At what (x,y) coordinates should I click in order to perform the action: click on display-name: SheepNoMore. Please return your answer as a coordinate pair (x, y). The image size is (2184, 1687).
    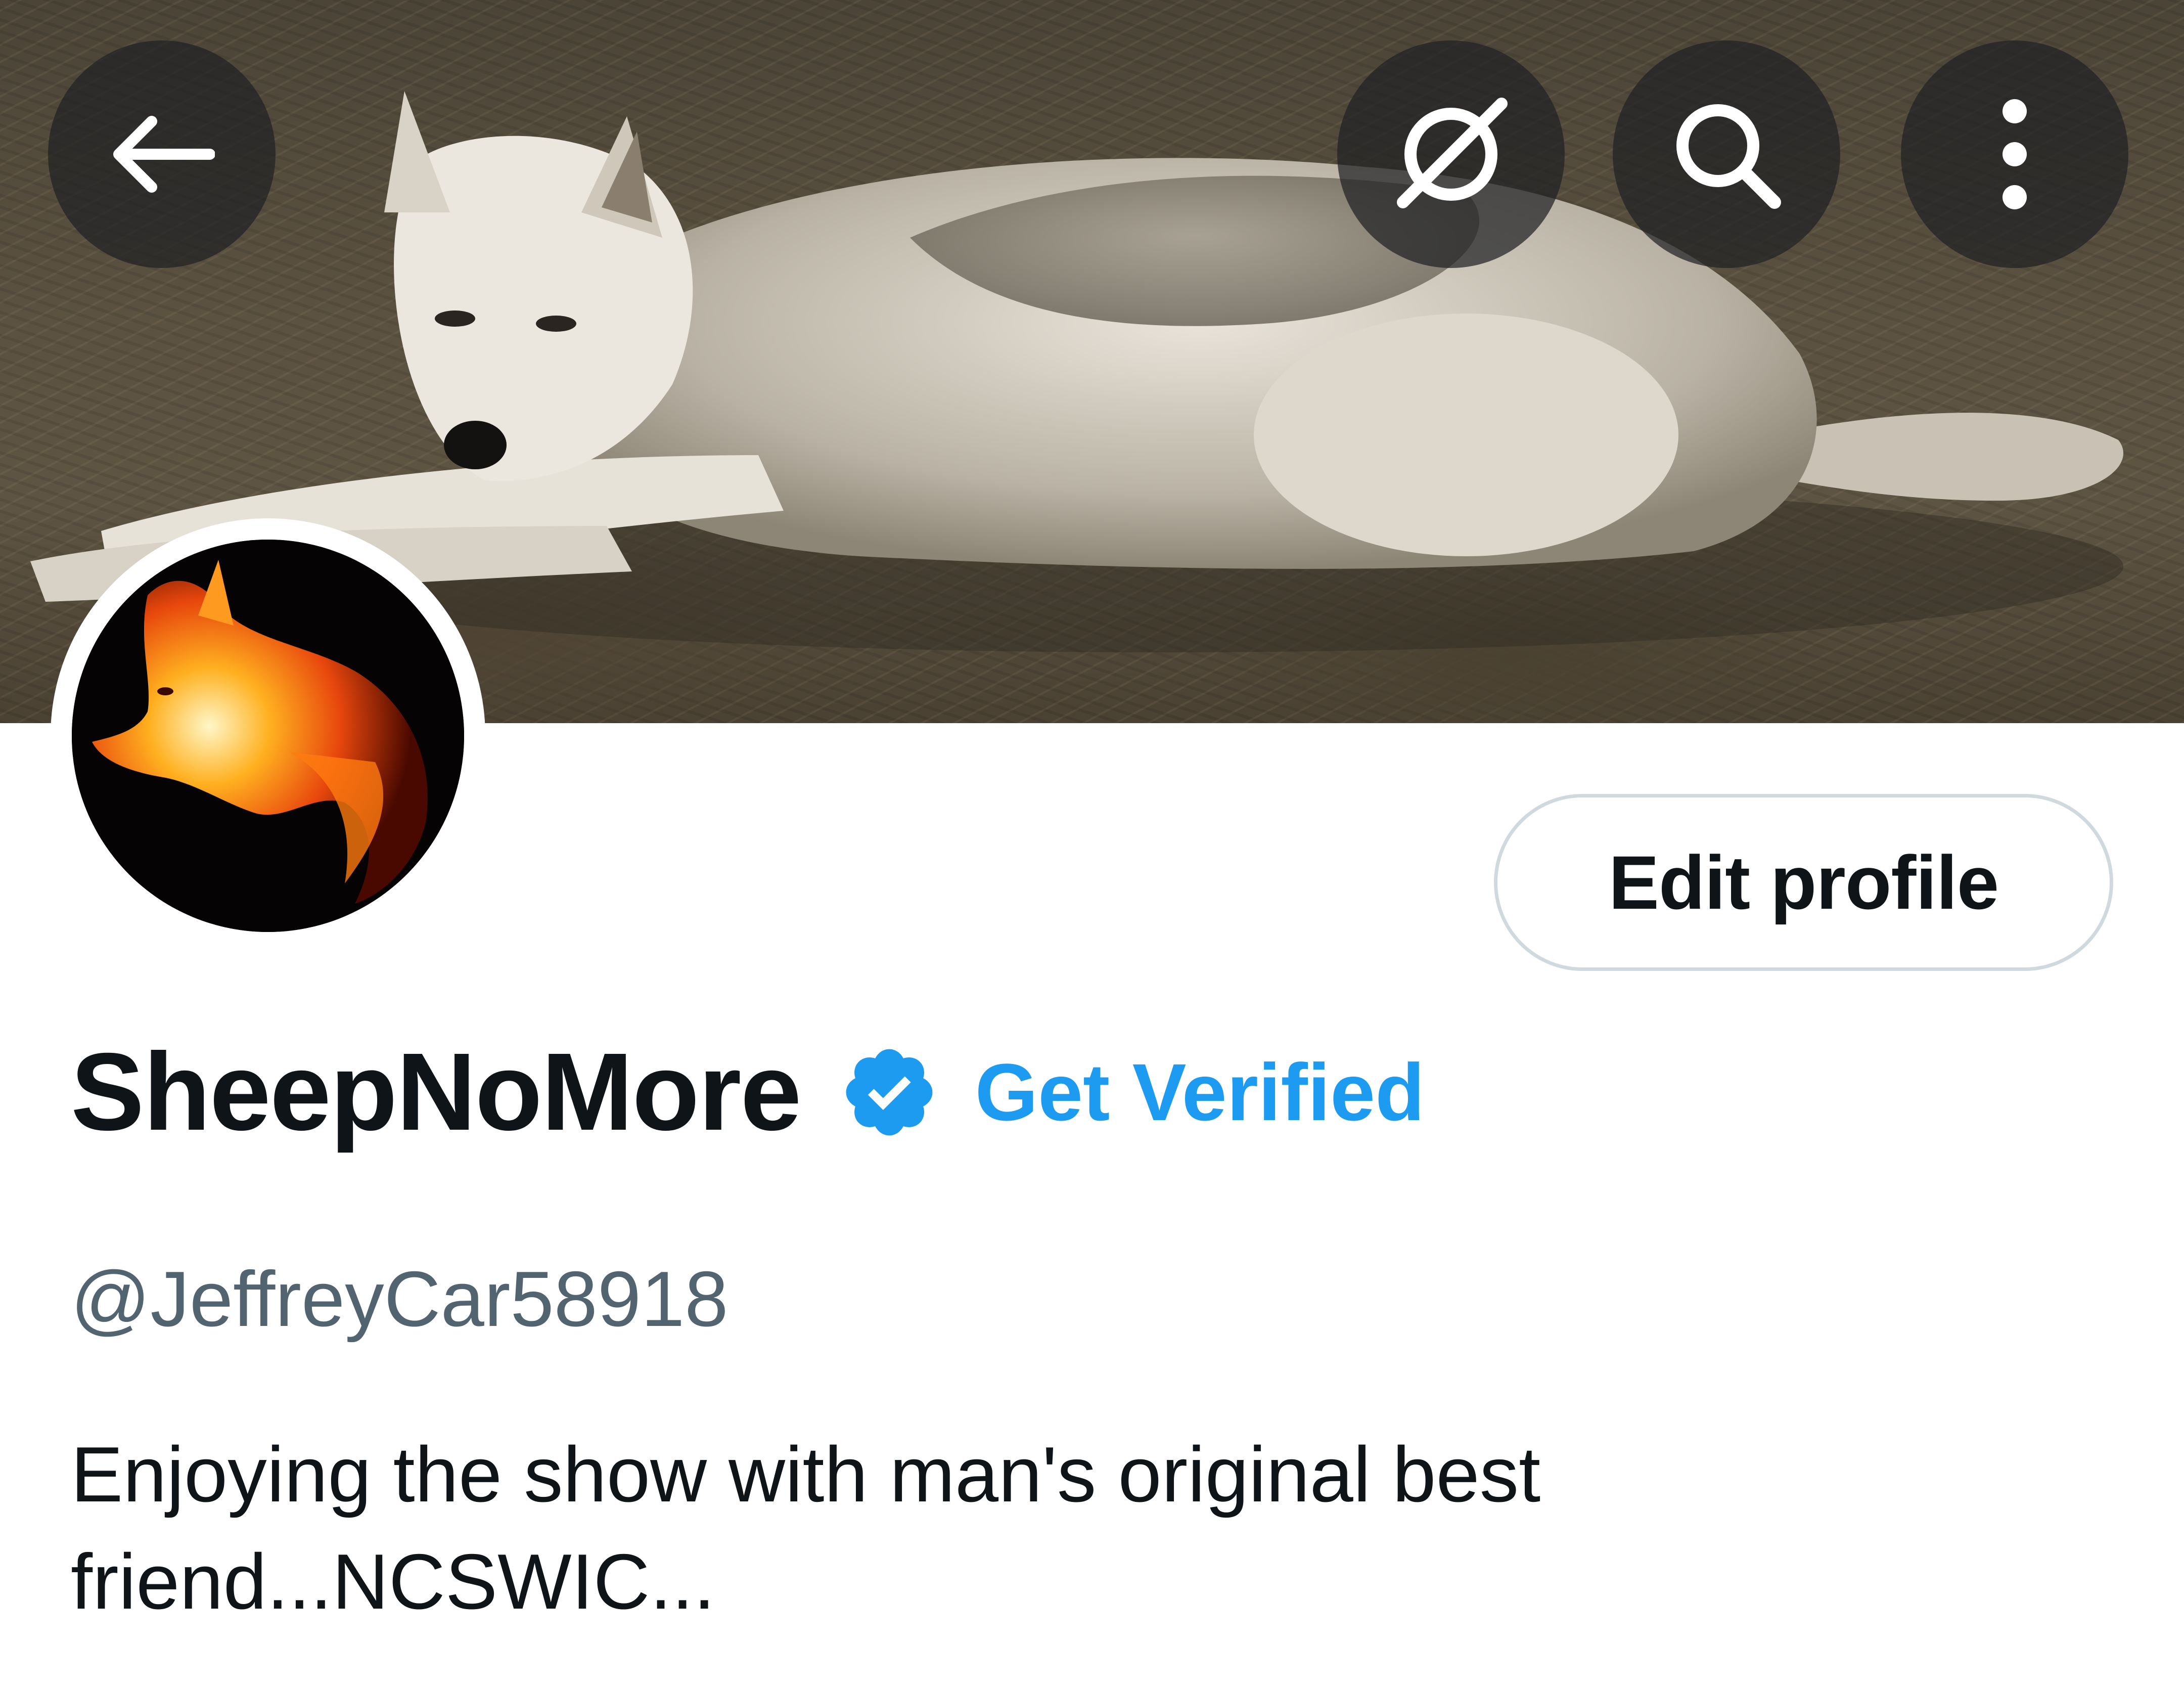
    Looking at the image, I should click on (436, 1092).